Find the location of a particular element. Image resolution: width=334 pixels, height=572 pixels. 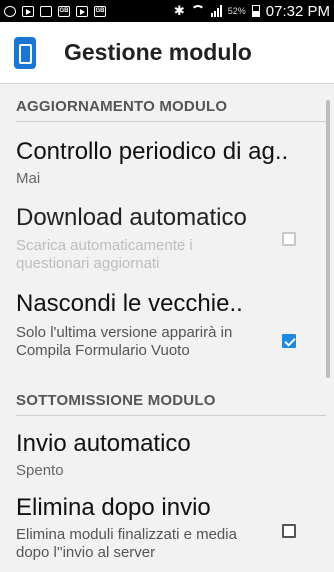

pref-title: Controllo periodico di ag.. is located at coordinates (152, 151).